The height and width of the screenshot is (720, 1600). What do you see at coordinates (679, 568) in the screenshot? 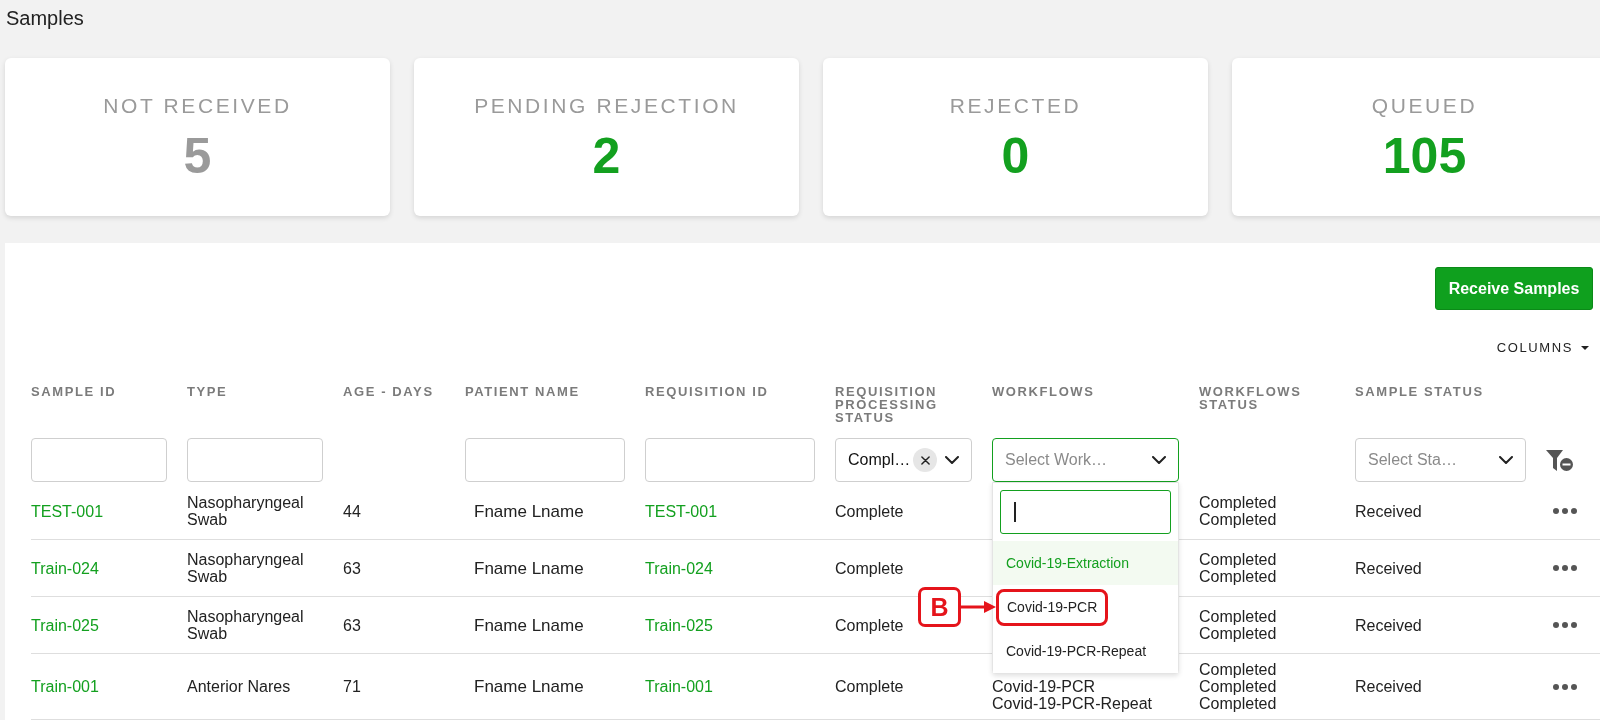
I see `requisition-id-link: Train-024` at bounding box center [679, 568].